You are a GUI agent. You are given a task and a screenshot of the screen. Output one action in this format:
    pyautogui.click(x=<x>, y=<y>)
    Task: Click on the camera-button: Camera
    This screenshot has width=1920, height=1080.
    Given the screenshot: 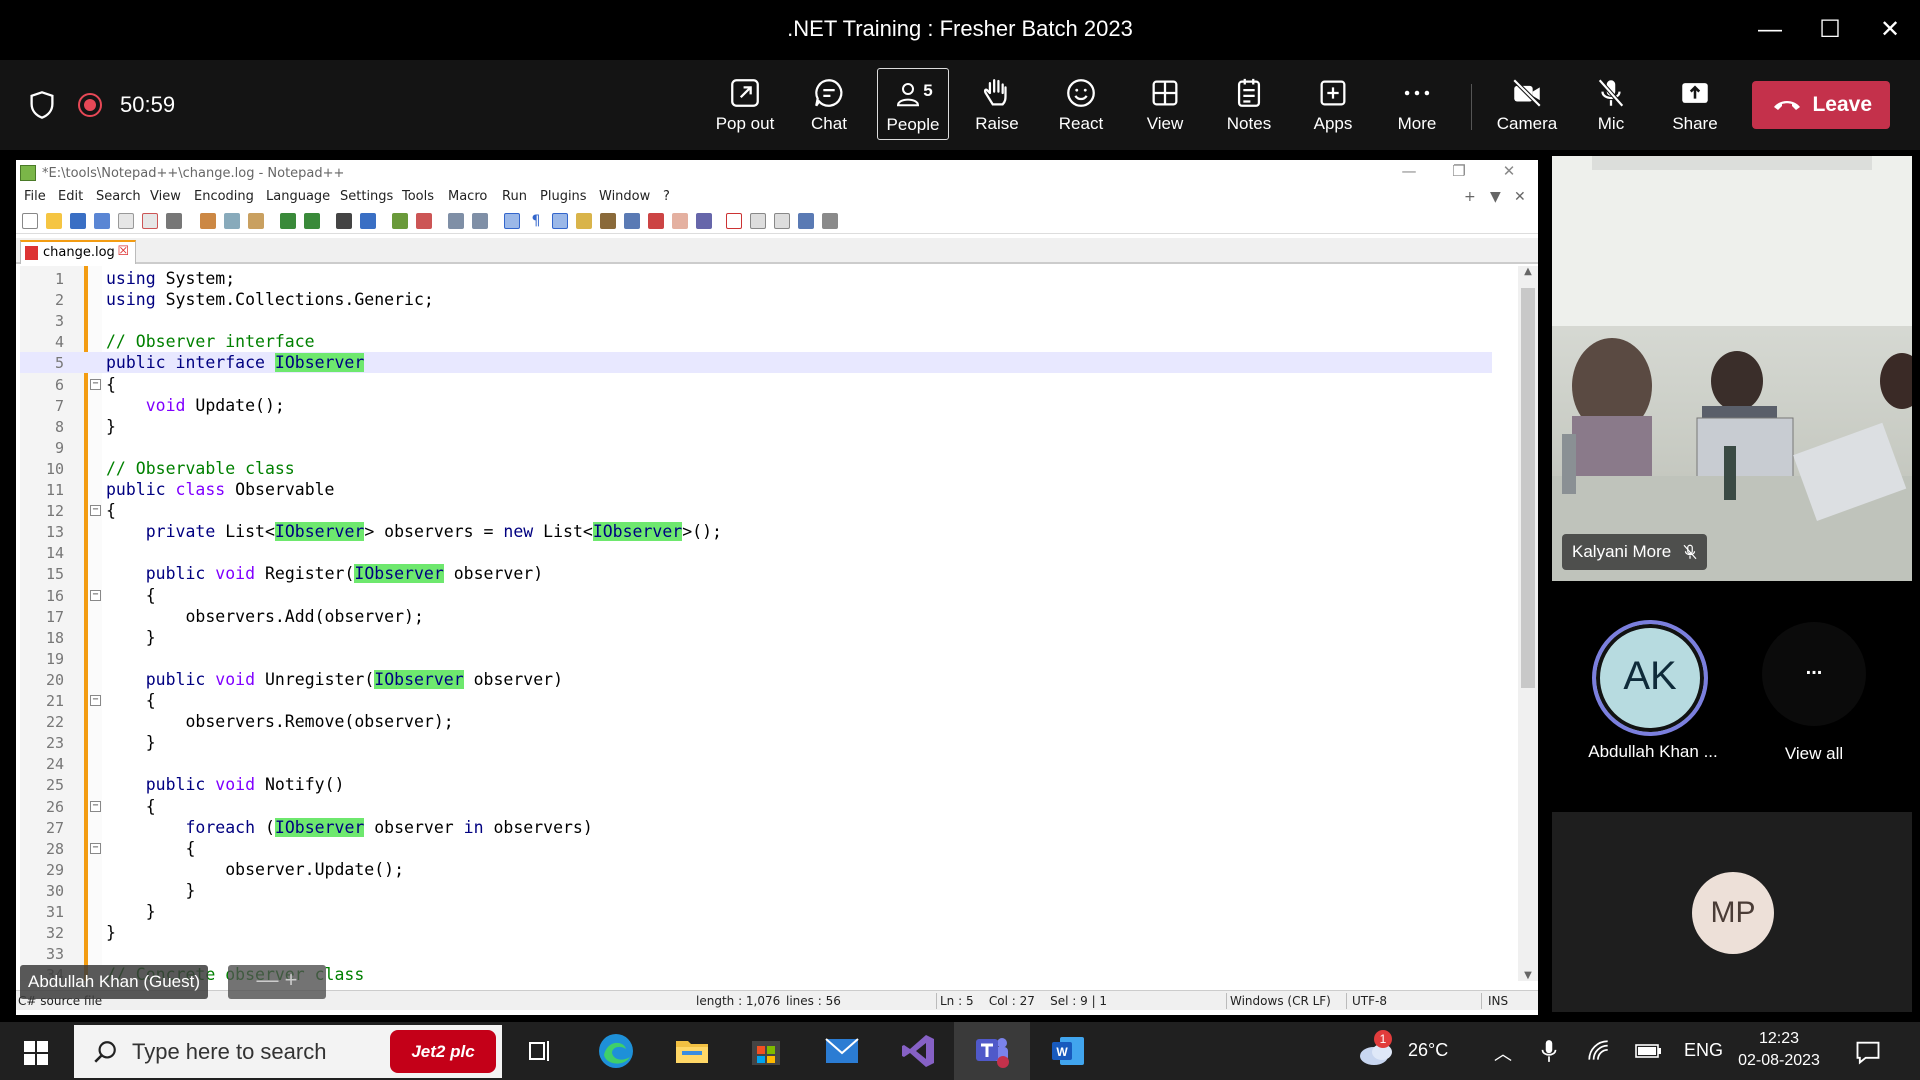 What is the action you would take?
    pyautogui.click(x=1527, y=104)
    